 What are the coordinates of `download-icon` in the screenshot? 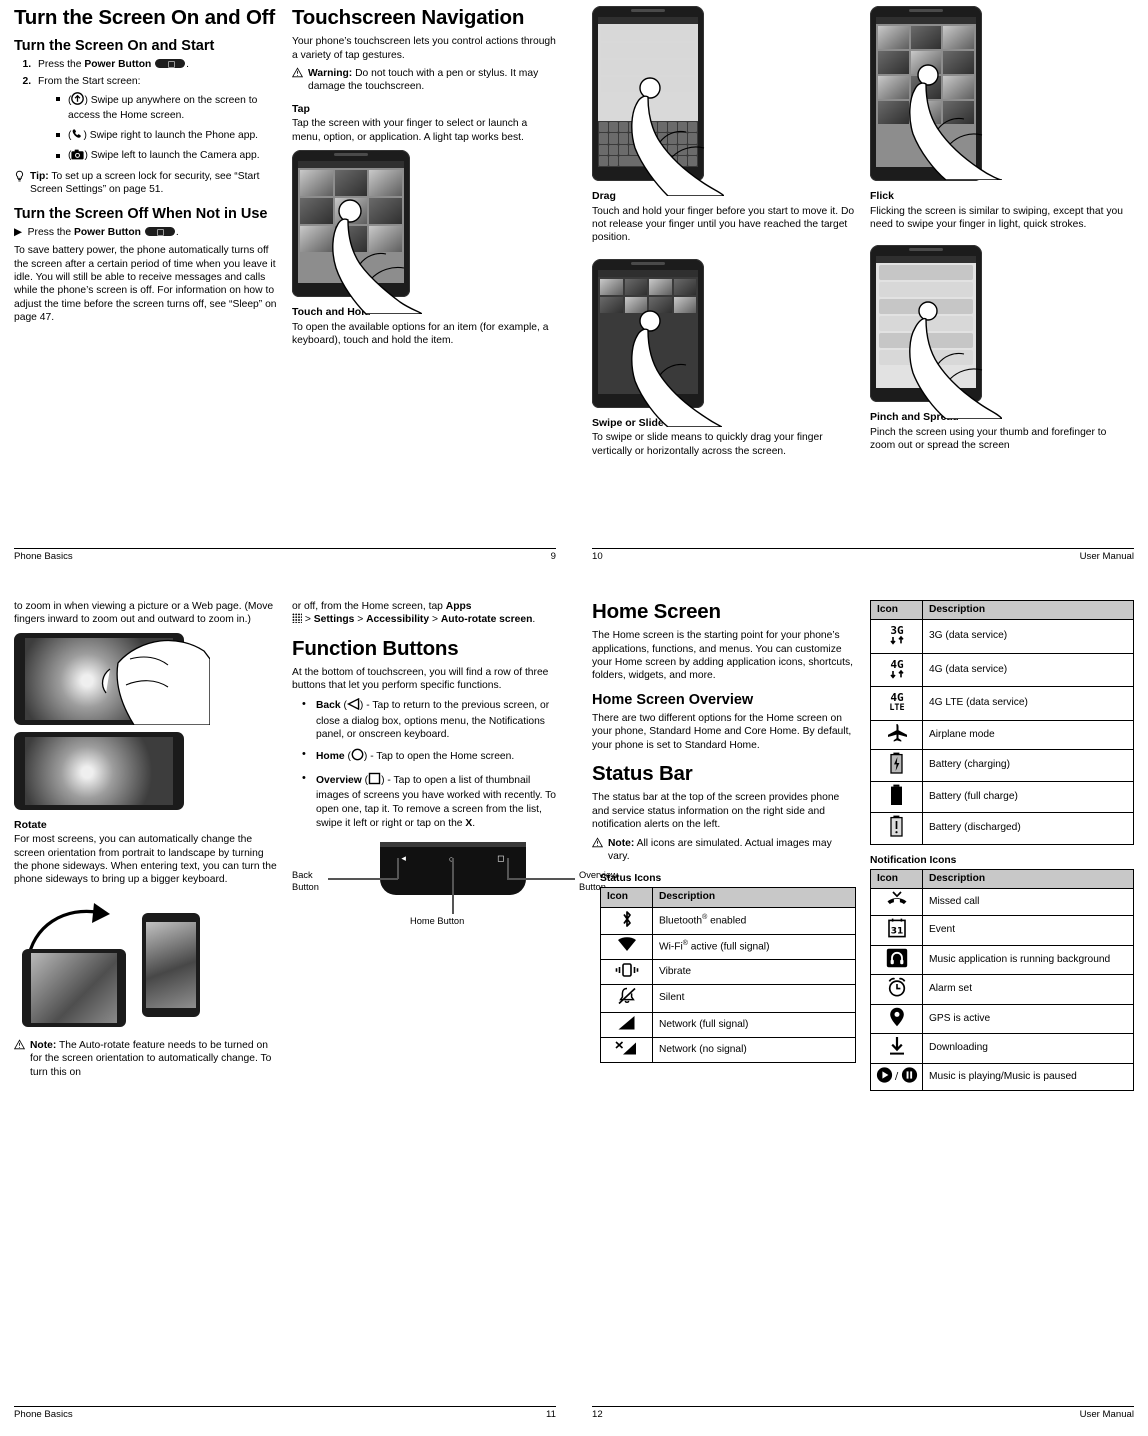 It's located at (896, 1048).